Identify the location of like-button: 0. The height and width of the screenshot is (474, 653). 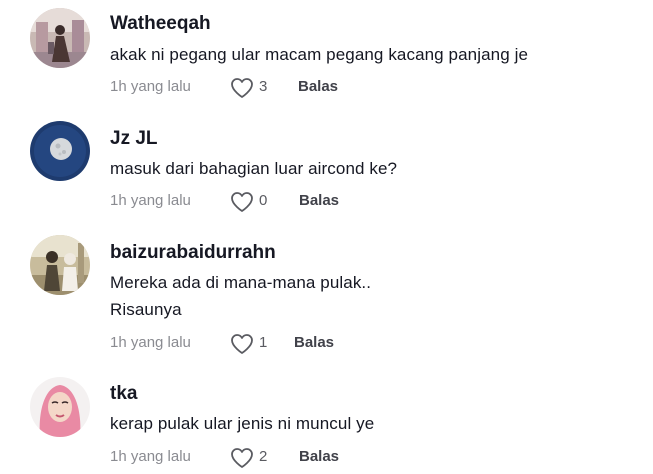
(253, 202).